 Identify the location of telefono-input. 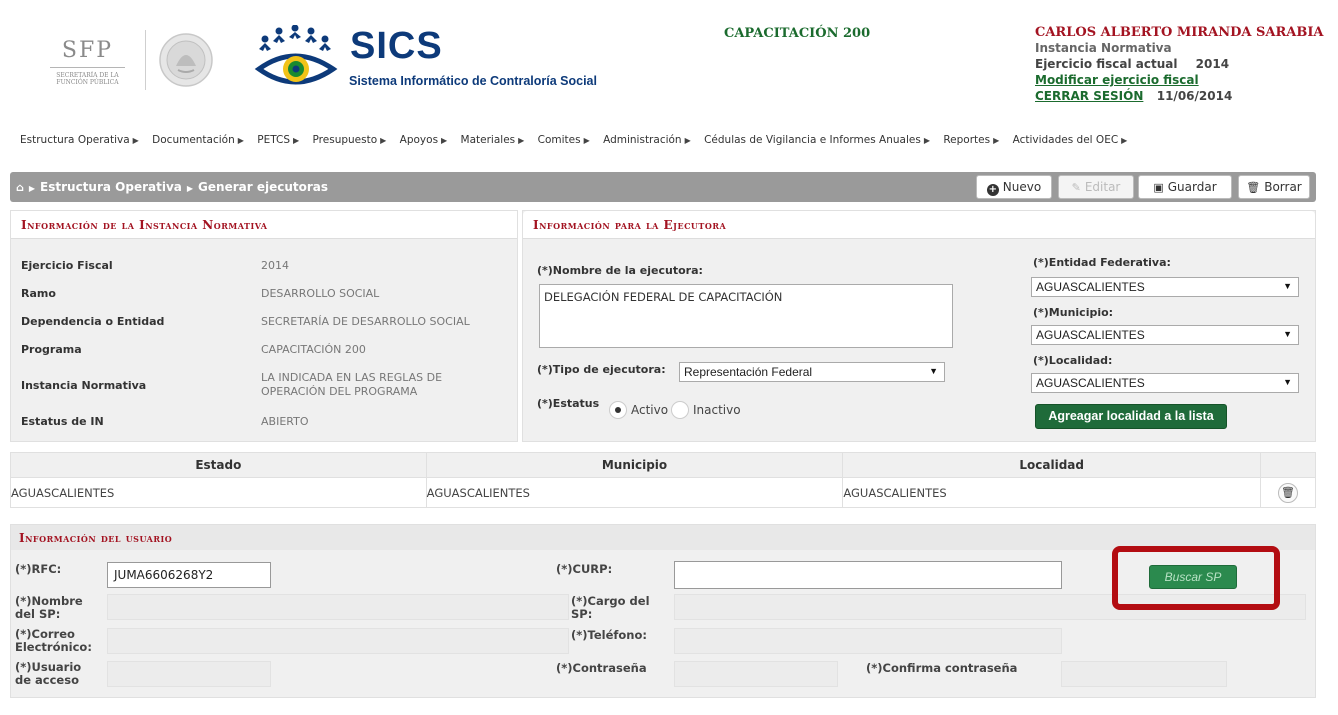
(868, 641).